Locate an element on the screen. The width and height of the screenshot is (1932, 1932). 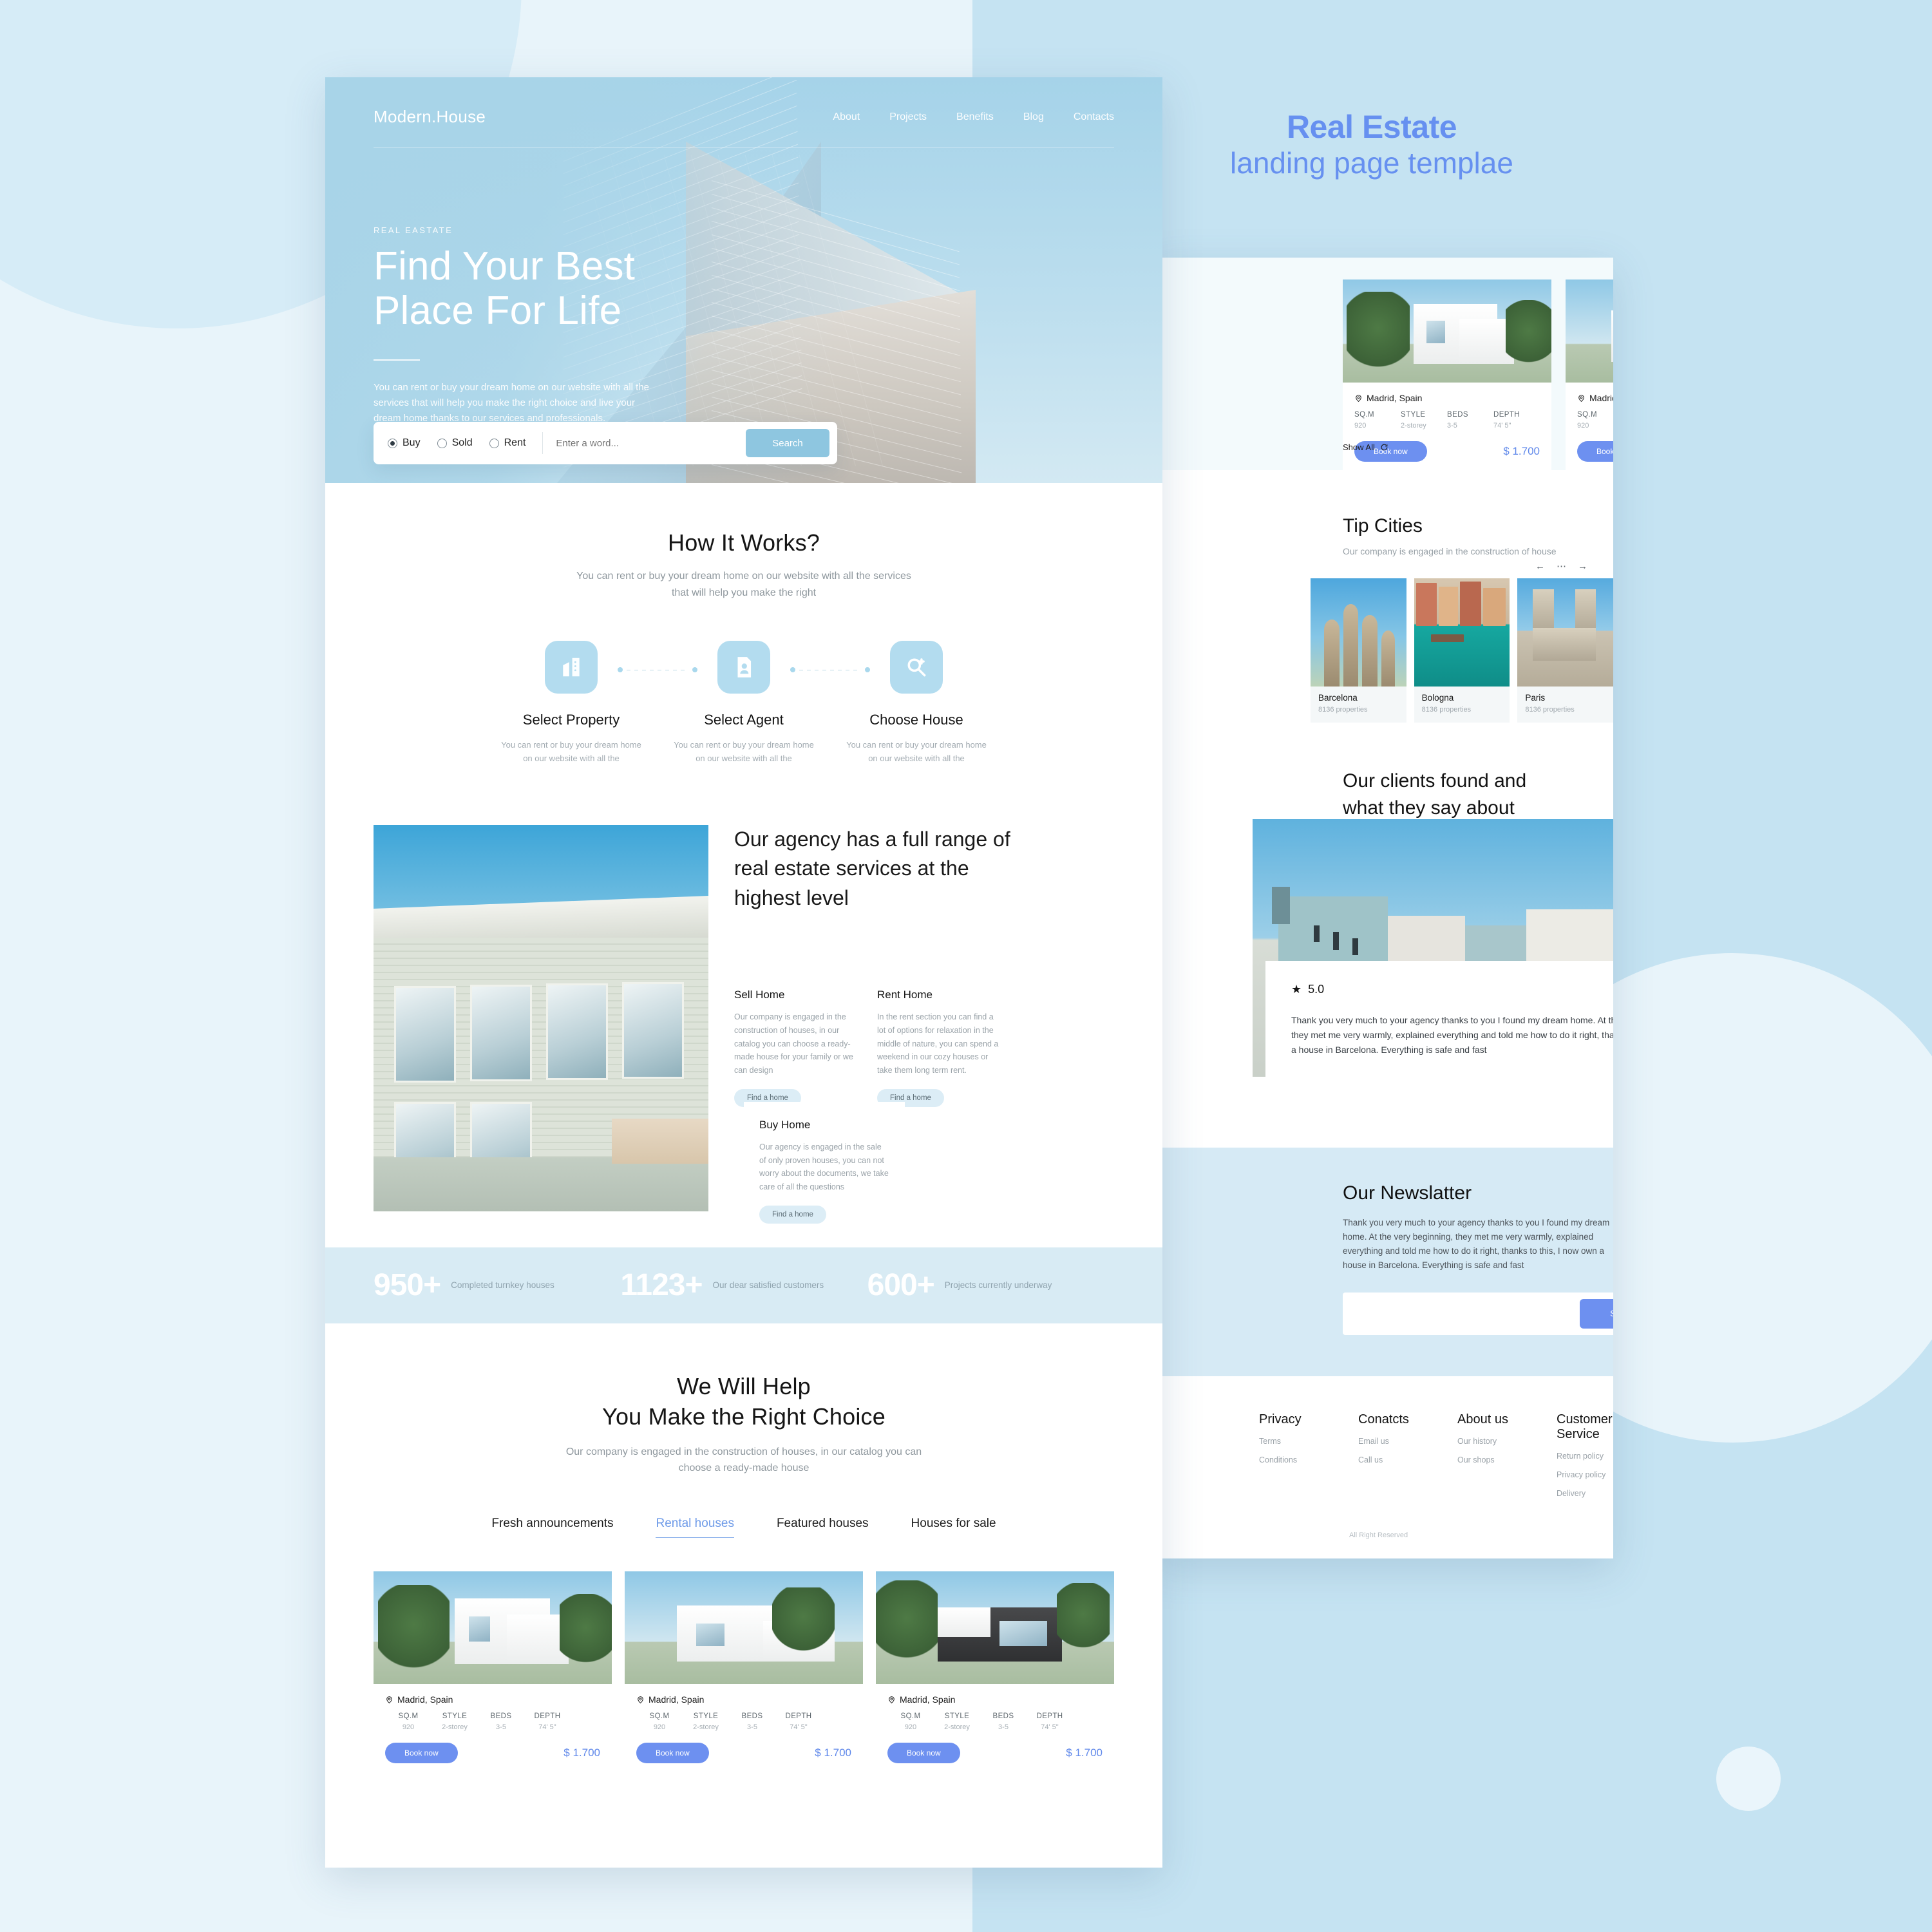
nav-link-benefits: Benefits is located at coordinates (975, 117).